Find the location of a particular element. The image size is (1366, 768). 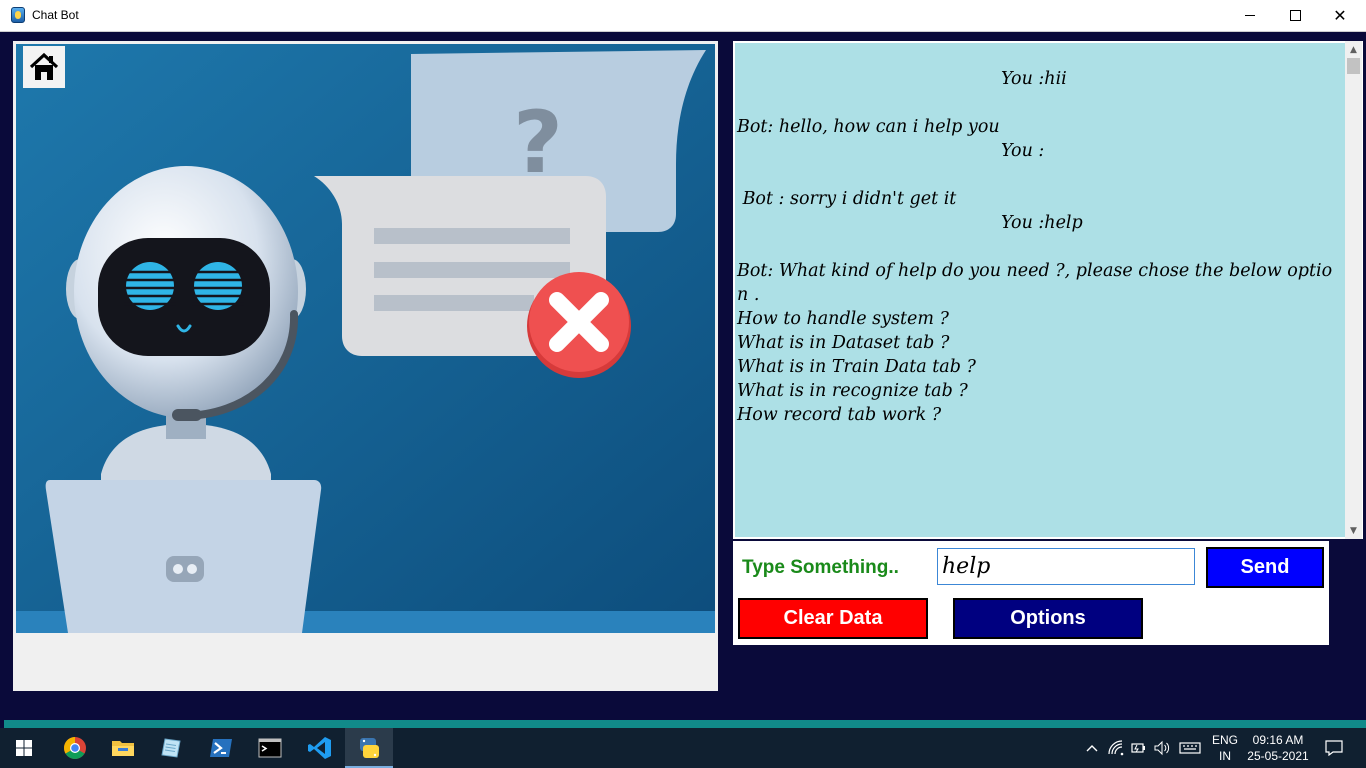

chat-message-bot: Bot : sorry i didn't get it is located at coordinates (847, 199).